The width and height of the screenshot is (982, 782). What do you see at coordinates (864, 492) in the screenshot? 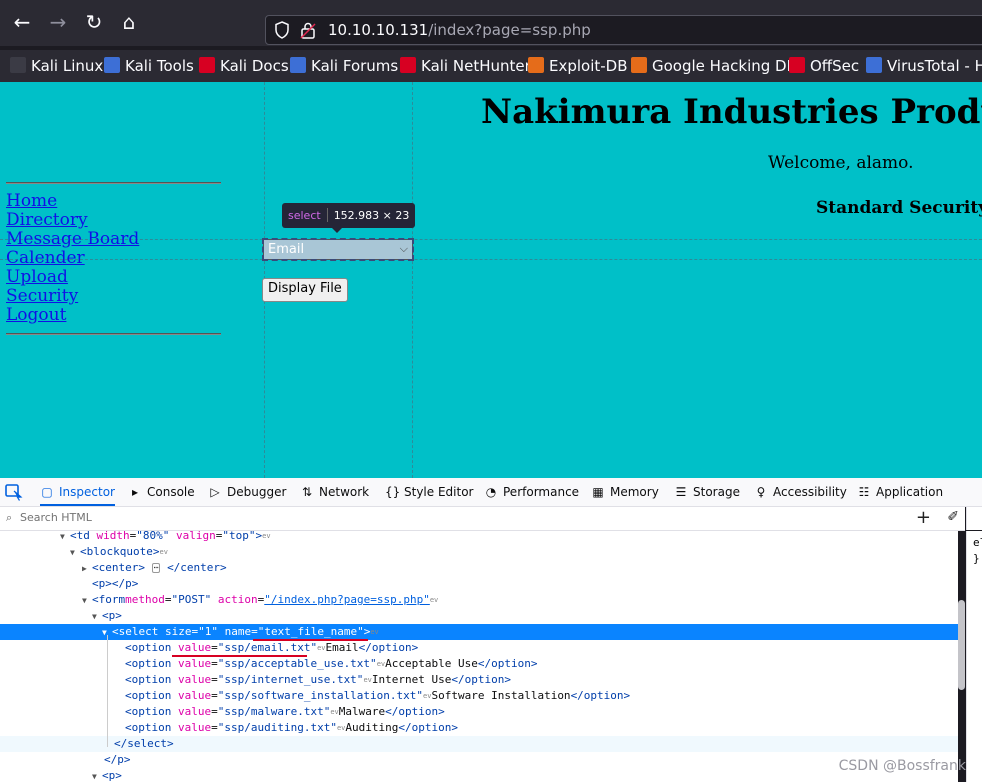
I see `grid-icon: ☷` at bounding box center [864, 492].